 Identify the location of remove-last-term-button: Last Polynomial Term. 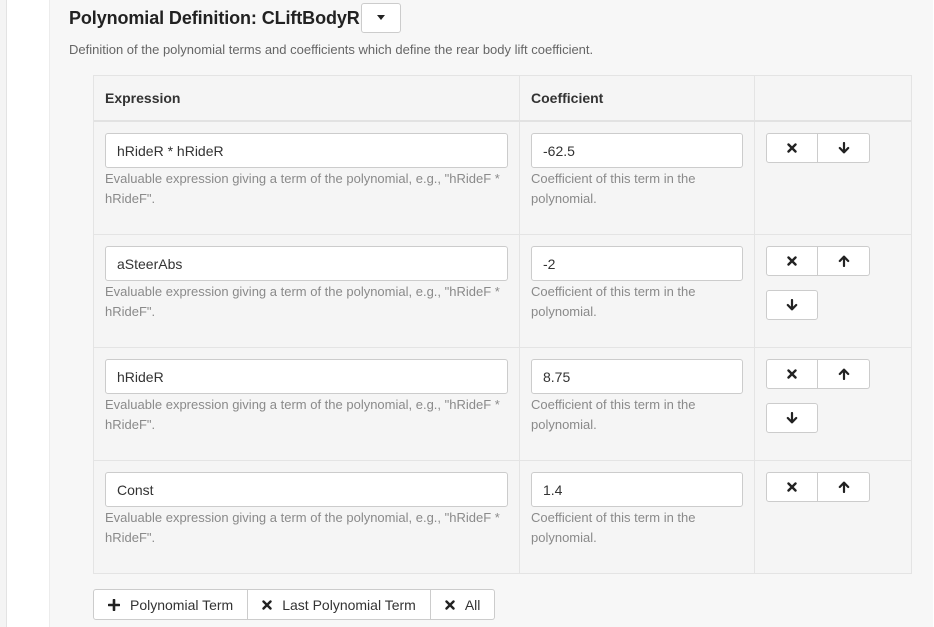
(339, 604).